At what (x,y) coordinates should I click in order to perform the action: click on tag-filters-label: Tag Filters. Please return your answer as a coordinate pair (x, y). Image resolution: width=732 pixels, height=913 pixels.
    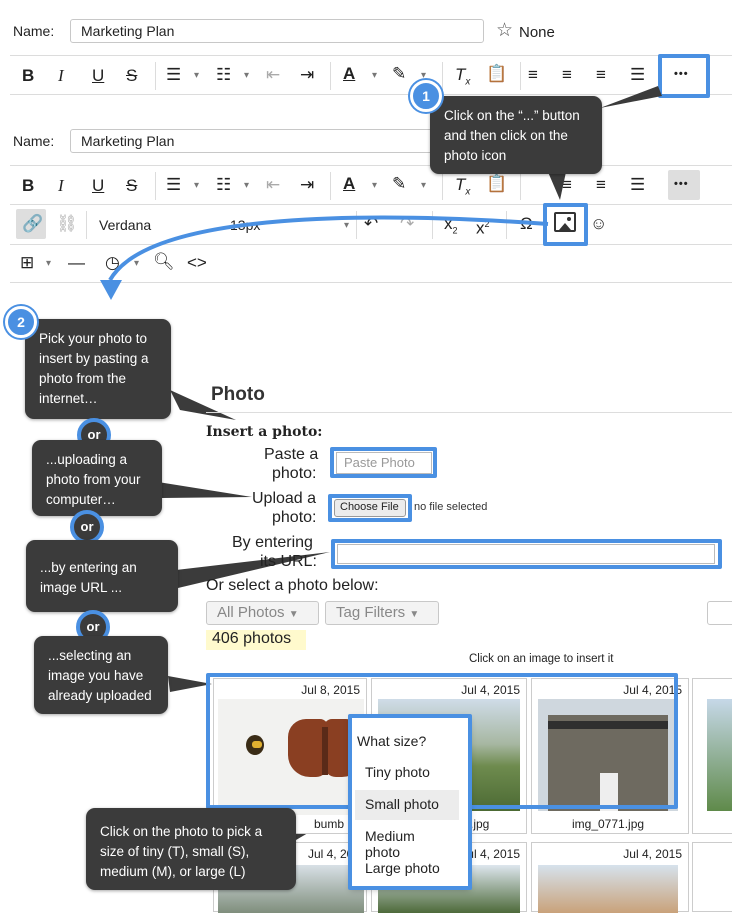
    Looking at the image, I should click on (371, 612).